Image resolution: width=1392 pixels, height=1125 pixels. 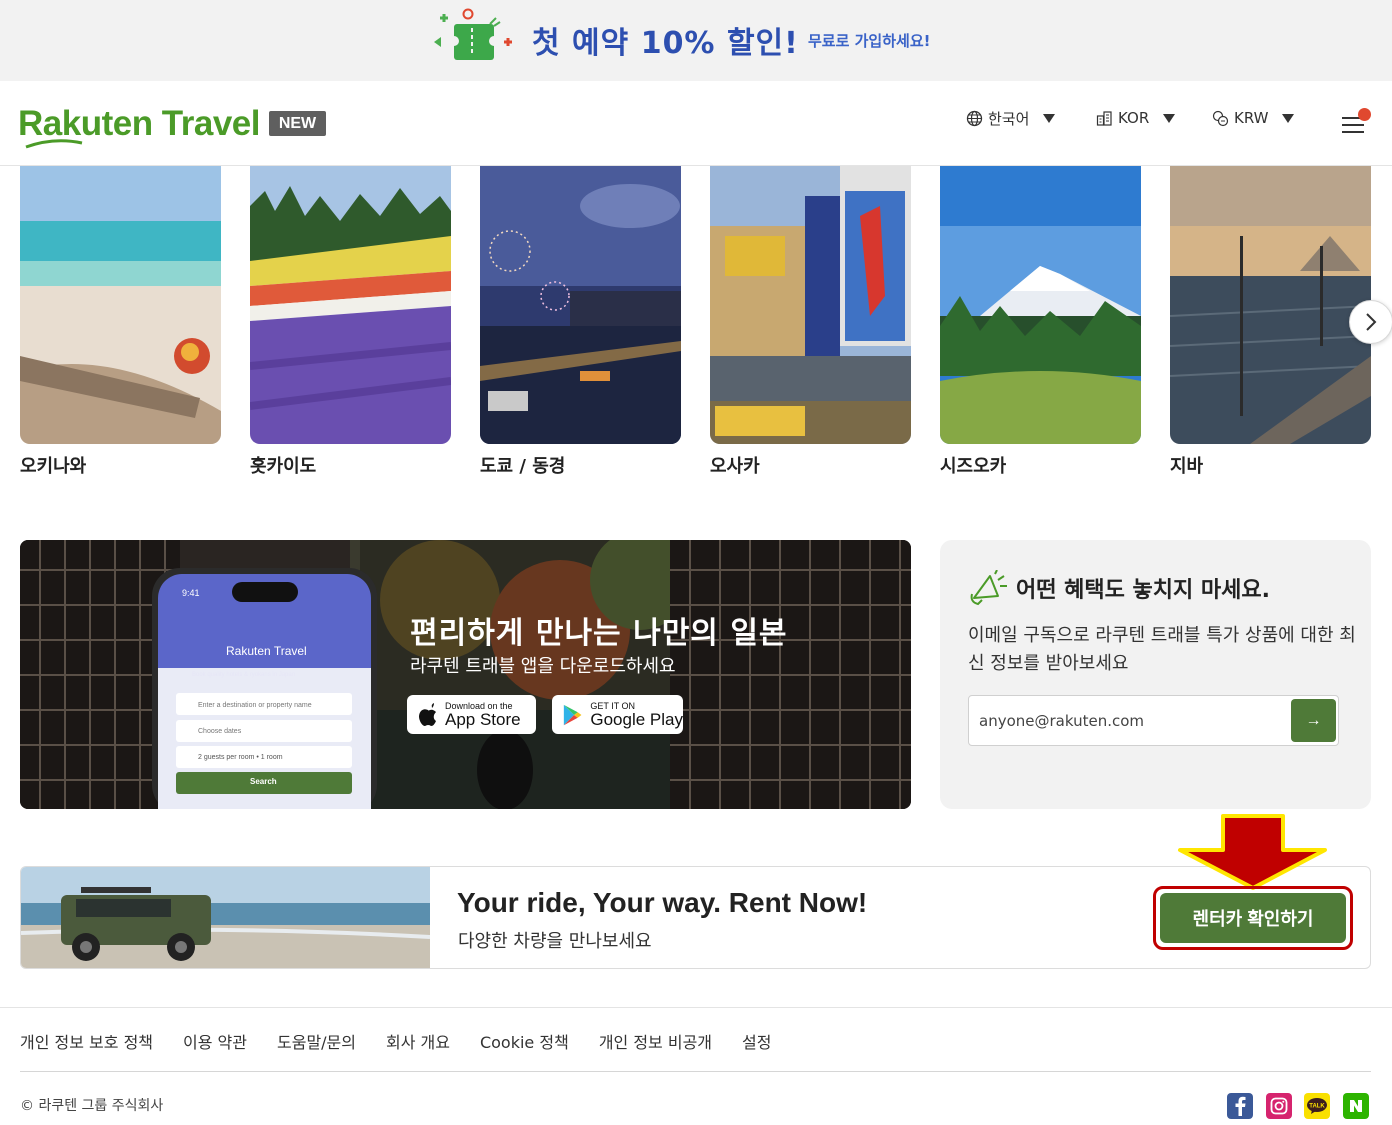 I want to click on phone-destination-field: Enter a destination or property name, so click(x=255, y=705).